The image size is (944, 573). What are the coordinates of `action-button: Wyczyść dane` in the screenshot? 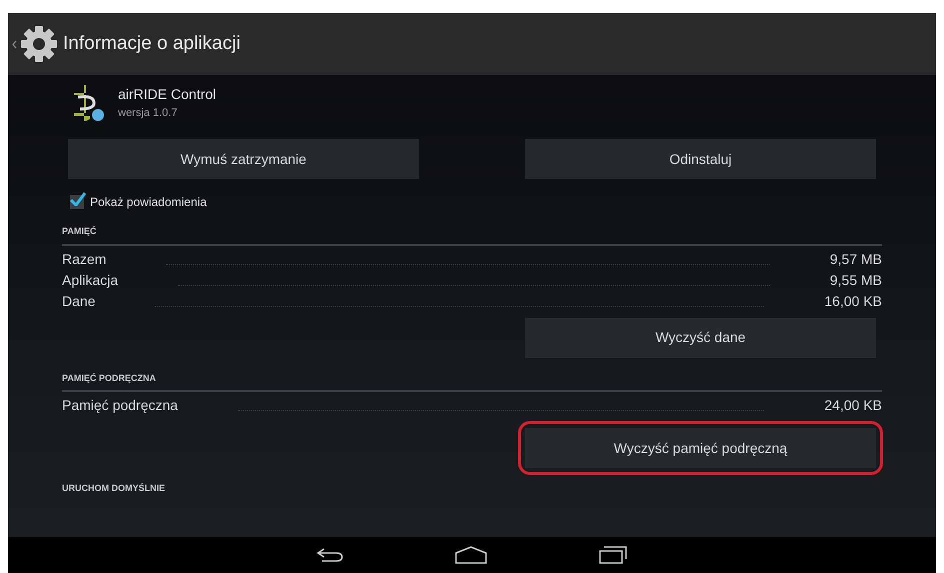 It's located at (700, 338).